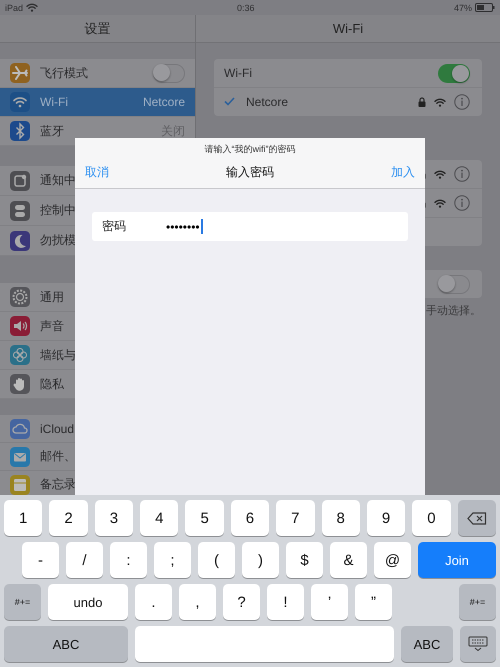 Image resolution: width=500 pixels, height=667 pixels. What do you see at coordinates (14, 7) in the screenshot?
I see `device-name: iPad` at bounding box center [14, 7].